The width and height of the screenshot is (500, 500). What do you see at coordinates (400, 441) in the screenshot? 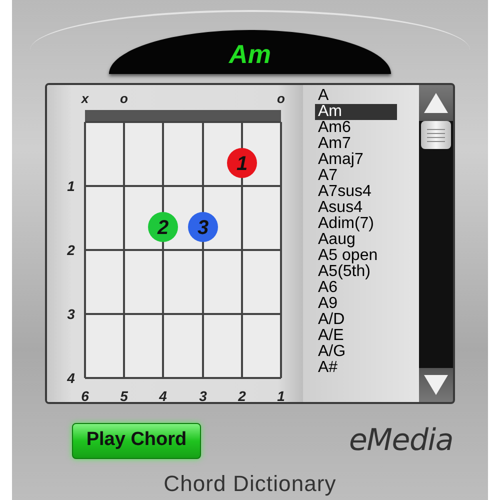
I see `emedia-logo: eMedia` at bounding box center [400, 441].